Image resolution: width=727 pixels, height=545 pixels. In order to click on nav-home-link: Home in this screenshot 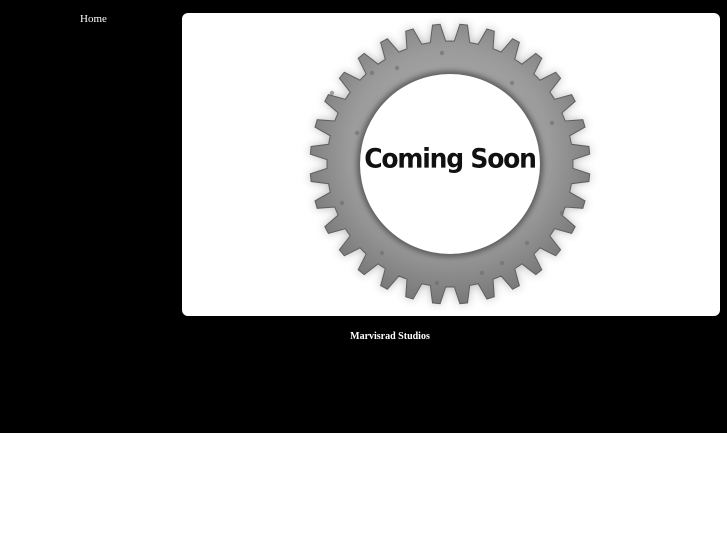, I will do `click(93, 19)`.